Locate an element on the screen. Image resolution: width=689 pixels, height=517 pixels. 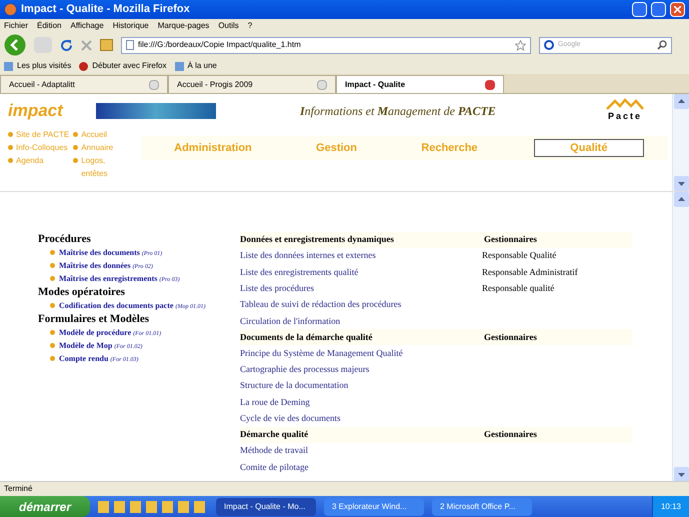
group-heading: Formulaires et Modèles is located at coordinates (94, 319).